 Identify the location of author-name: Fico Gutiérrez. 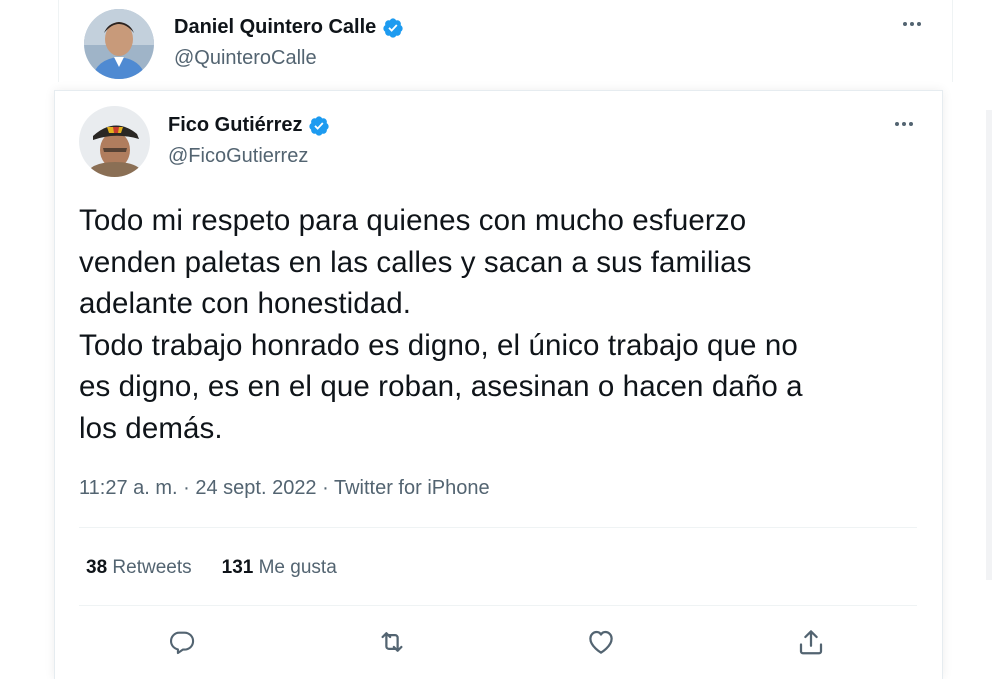
(249, 125).